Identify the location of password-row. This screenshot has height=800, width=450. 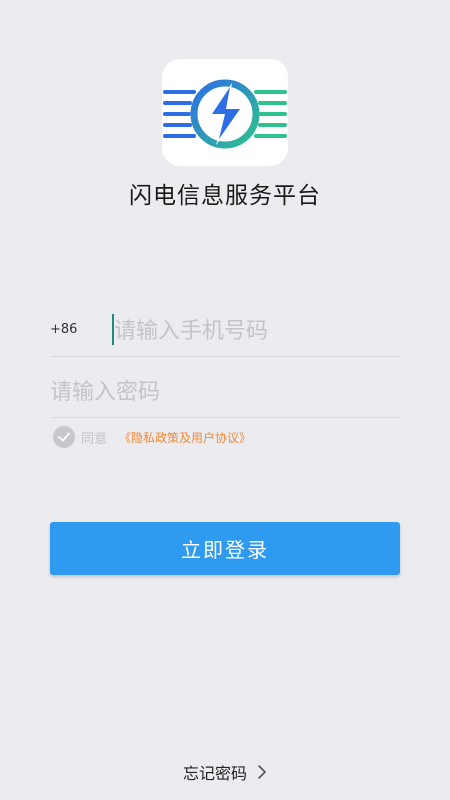
(225, 393).